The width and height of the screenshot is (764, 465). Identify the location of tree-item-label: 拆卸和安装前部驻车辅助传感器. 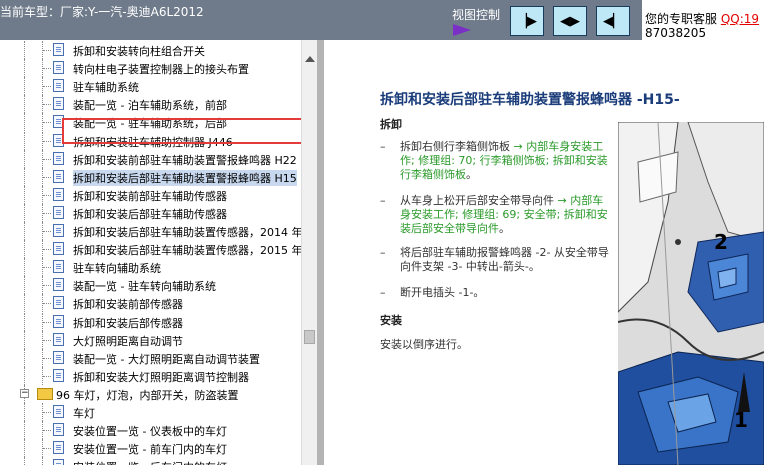
(150, 196).